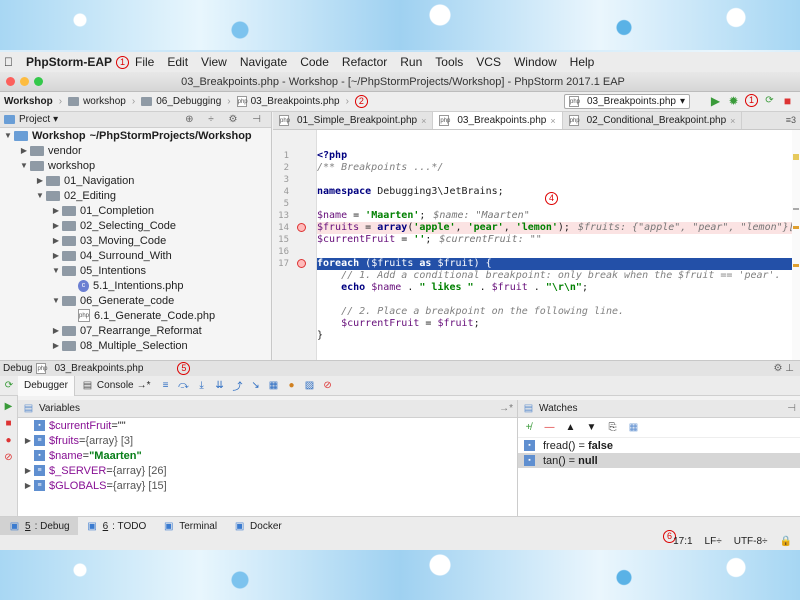 Image resolution: width=800 pixels, height=600 pixels. Describe the element at coordinates (274, 386) in the screenshot. I see `evaluate-expression-icon: ▦` at that location.